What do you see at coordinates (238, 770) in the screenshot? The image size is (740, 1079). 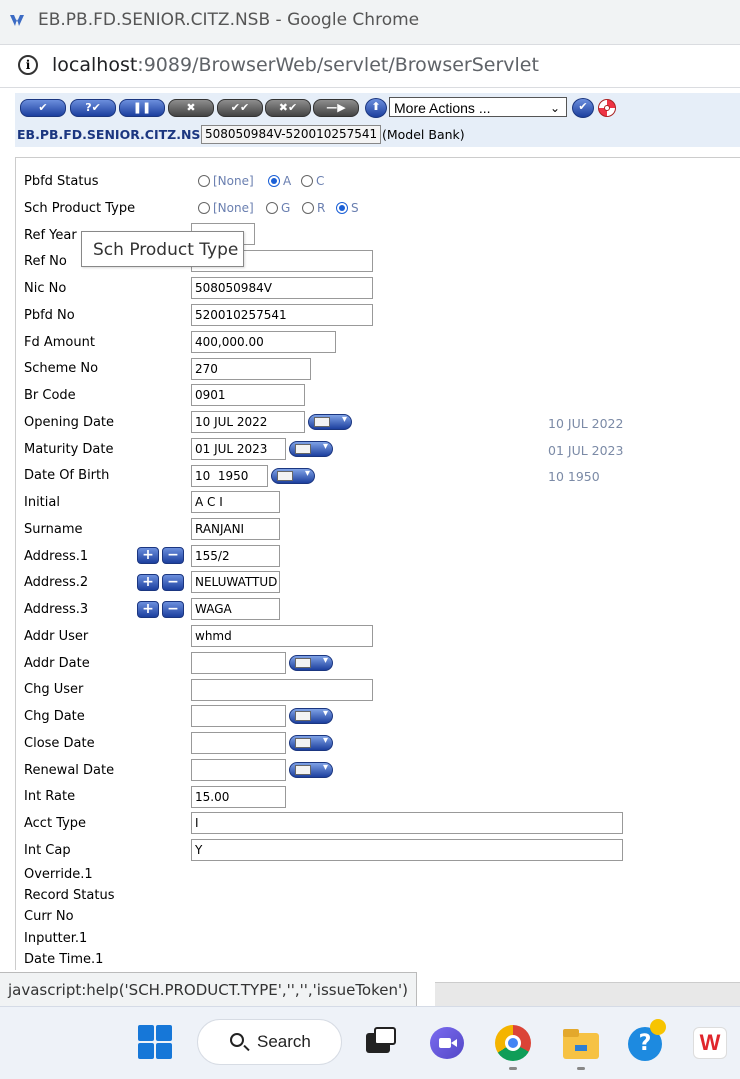 I see `renewal-date-field` at bounding box center [238, 770].